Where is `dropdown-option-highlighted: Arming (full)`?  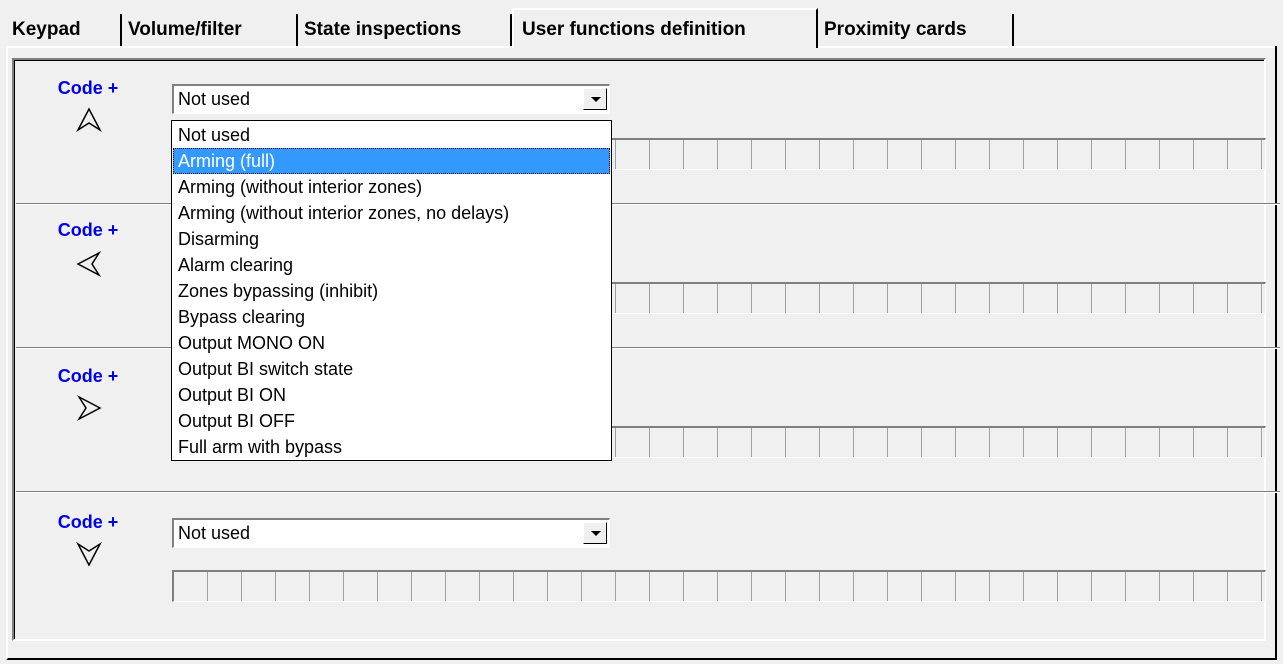 dropdown-option-highlighted: Arming (full) is located at coordinates (391, 161).